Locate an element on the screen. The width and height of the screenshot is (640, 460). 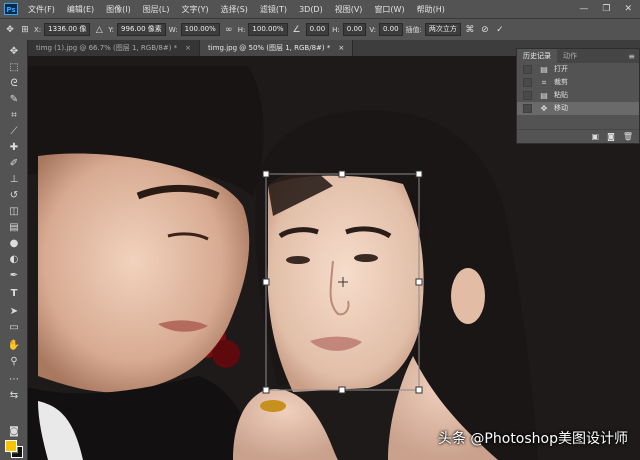
history-brush-icon: ↺ is located at coordinates (14, 196).